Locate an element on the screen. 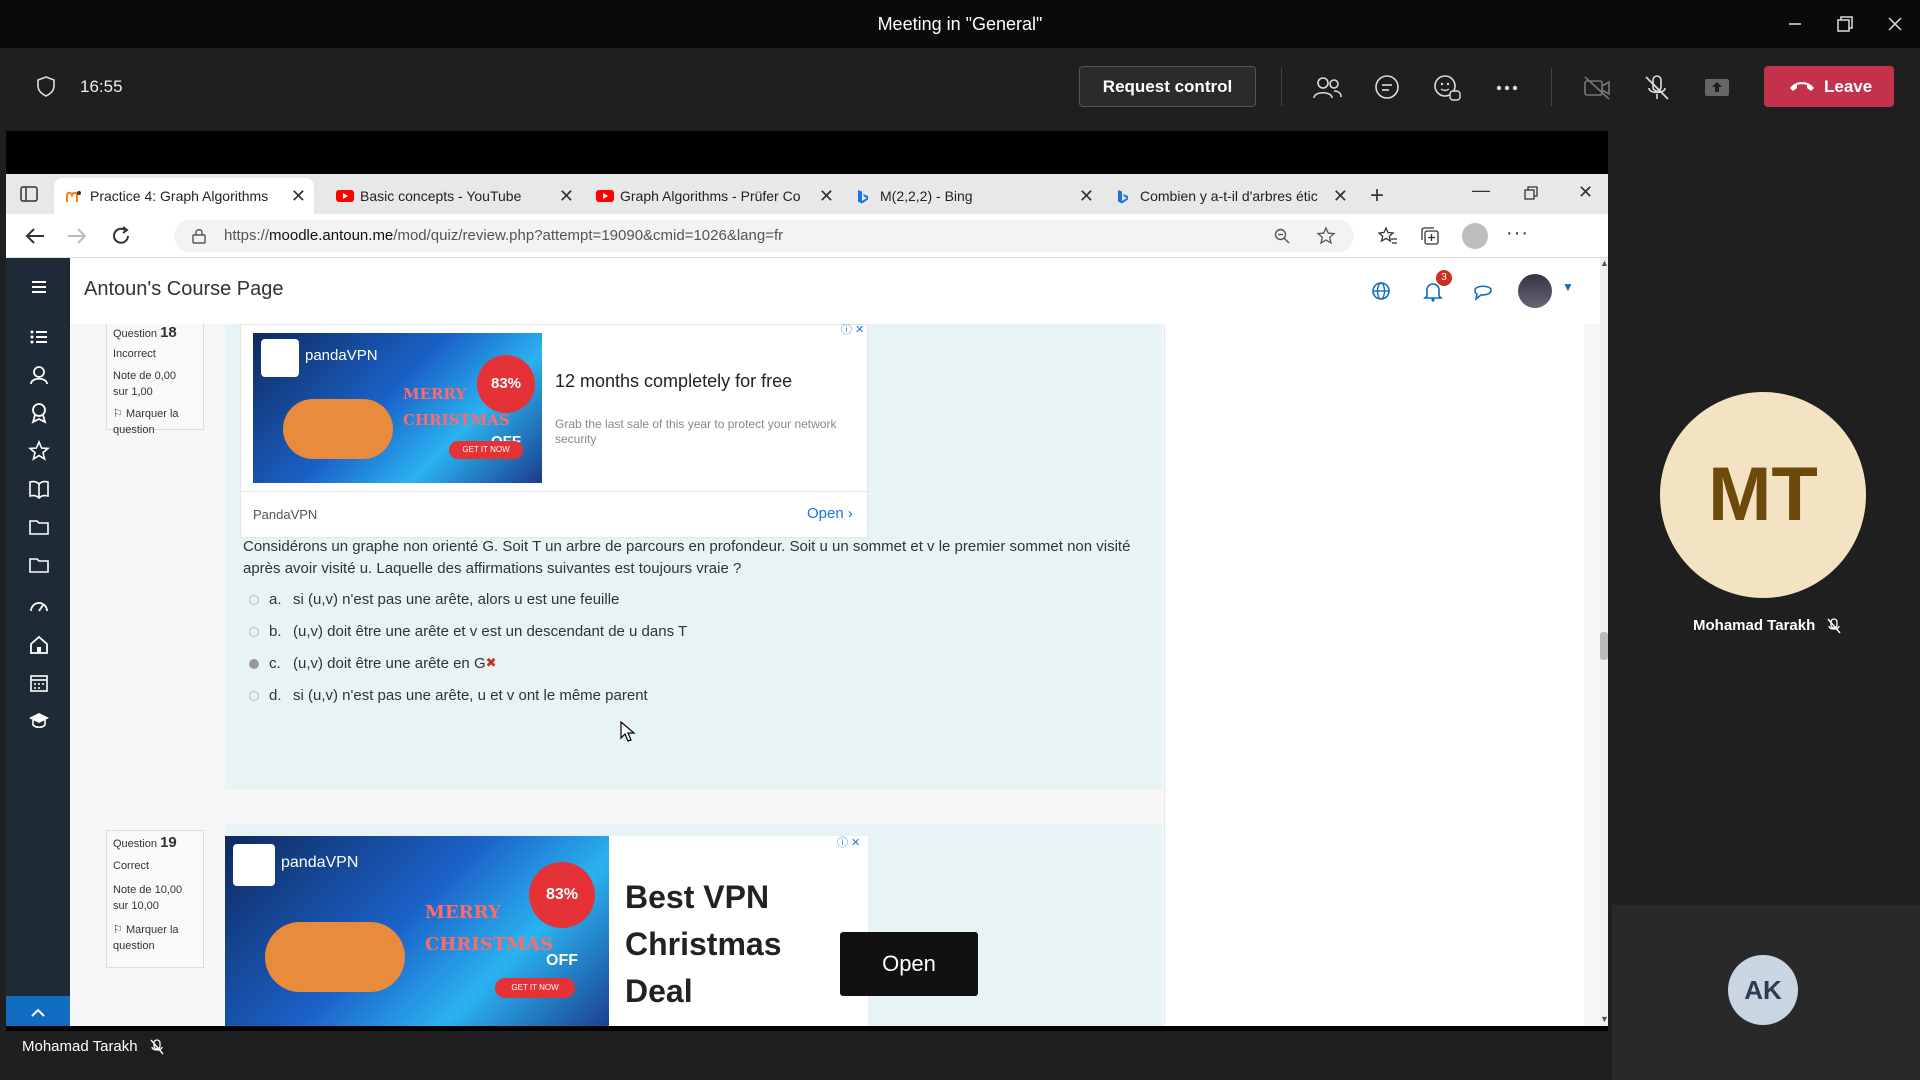 This screenshot has height=1080, width=1920. badges-icon is located at coordinates (39, 413).